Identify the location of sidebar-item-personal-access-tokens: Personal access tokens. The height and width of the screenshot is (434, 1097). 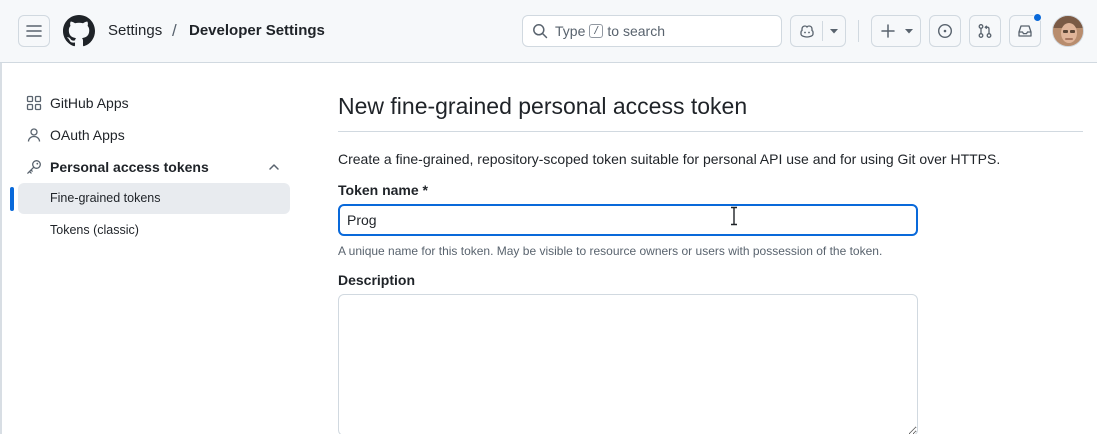
(154, 167).